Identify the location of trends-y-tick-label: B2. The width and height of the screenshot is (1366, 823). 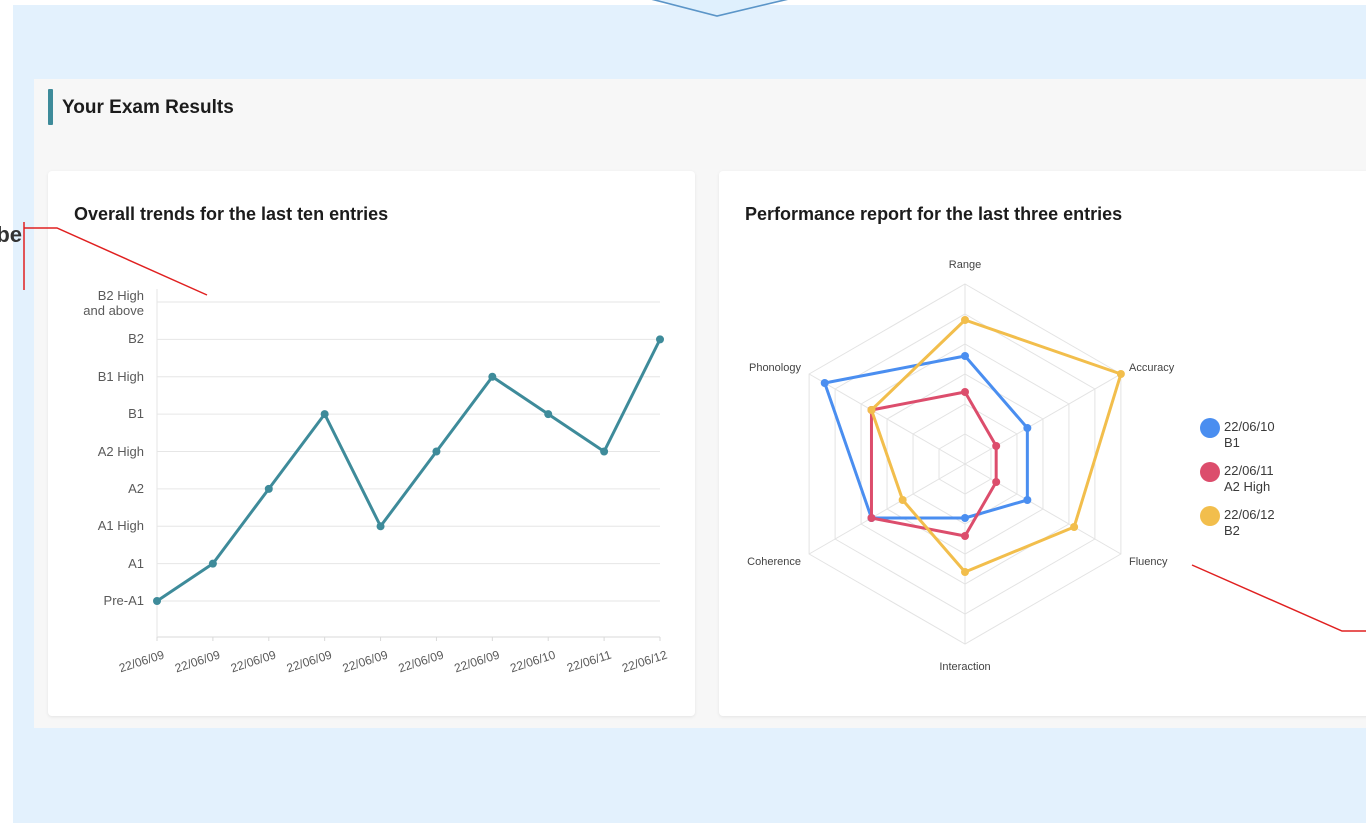
(74, 338).